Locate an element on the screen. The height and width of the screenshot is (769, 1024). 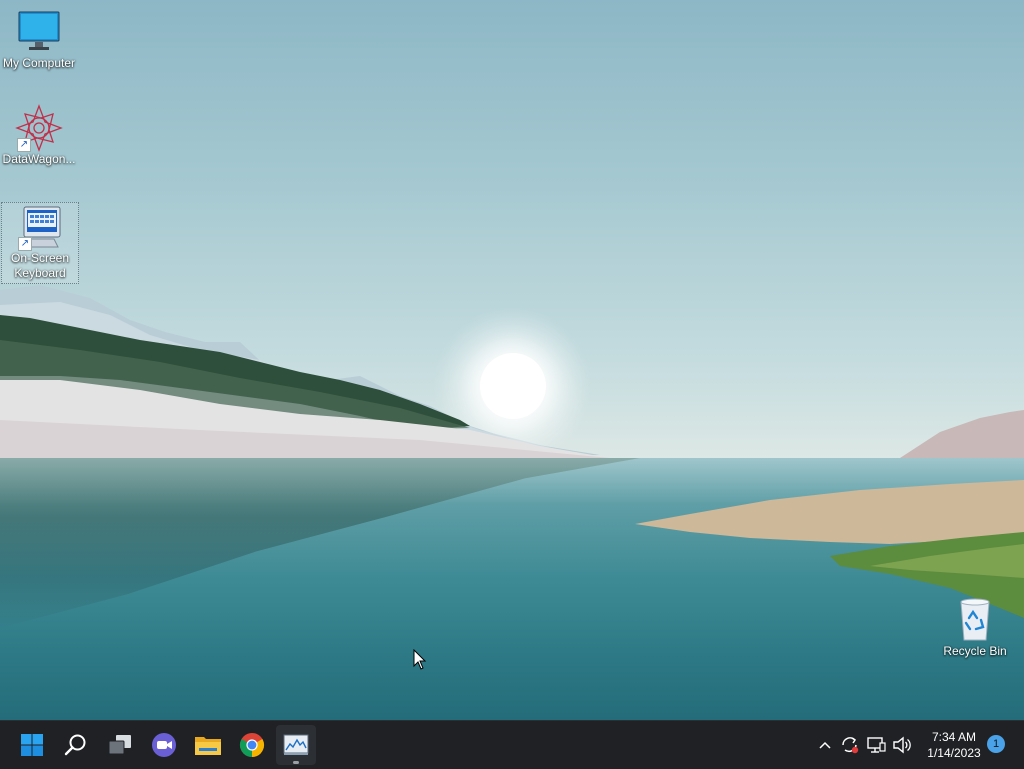
chevron-up-icon is located at coordinates (825, 745).